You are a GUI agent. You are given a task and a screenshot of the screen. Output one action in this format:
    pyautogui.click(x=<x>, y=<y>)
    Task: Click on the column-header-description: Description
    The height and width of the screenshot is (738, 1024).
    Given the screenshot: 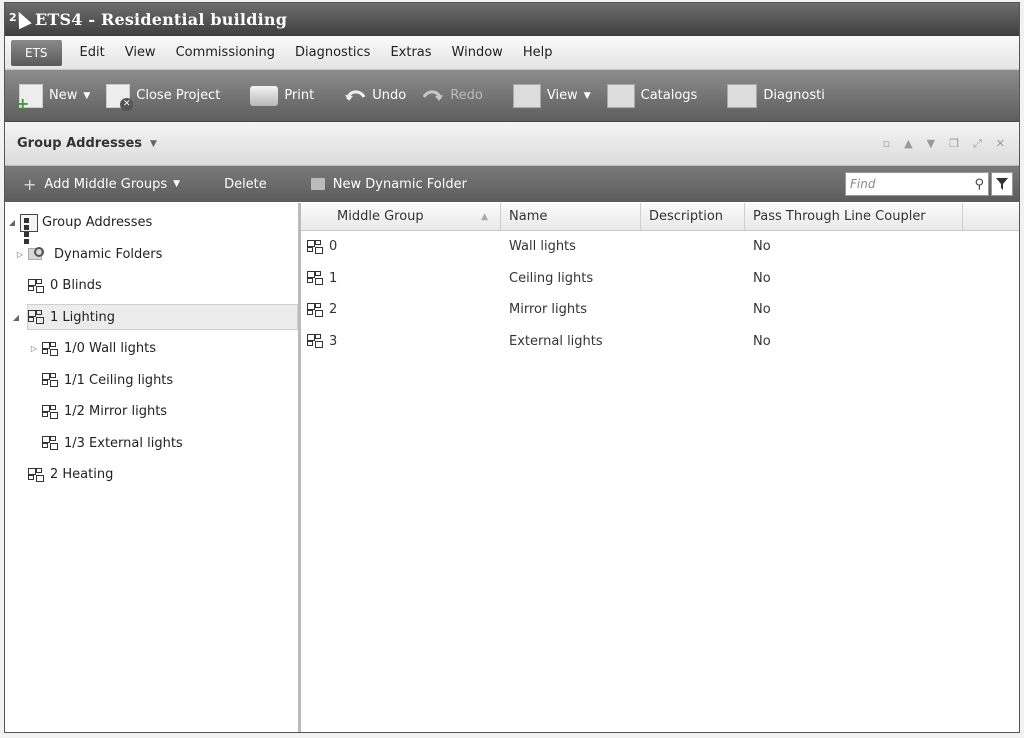 What is the action you would take?
    pyautogui.click(x=693, y=216)
    